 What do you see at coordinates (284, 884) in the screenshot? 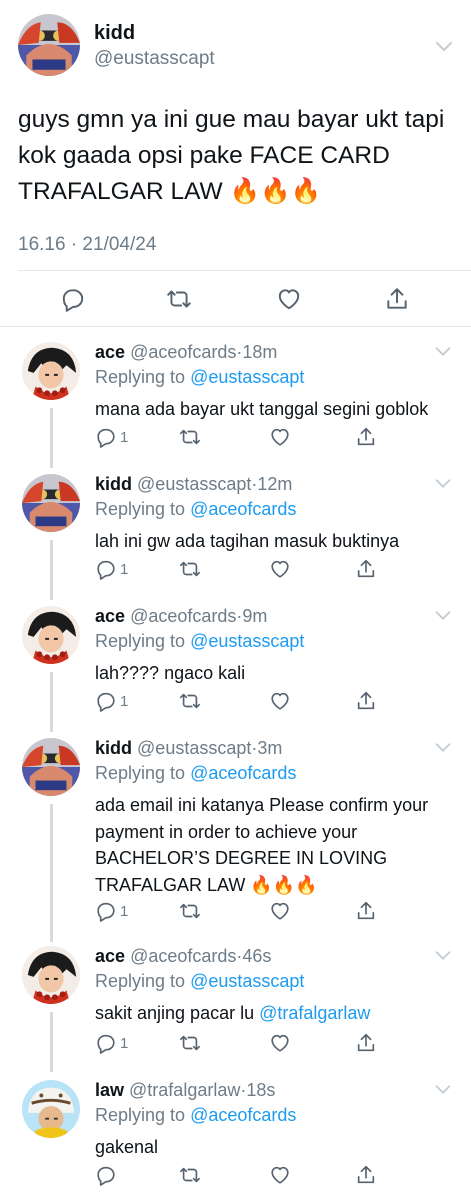
I see `fire-emoji: 🔥🔥🔥` at bounding box center [284, 884].